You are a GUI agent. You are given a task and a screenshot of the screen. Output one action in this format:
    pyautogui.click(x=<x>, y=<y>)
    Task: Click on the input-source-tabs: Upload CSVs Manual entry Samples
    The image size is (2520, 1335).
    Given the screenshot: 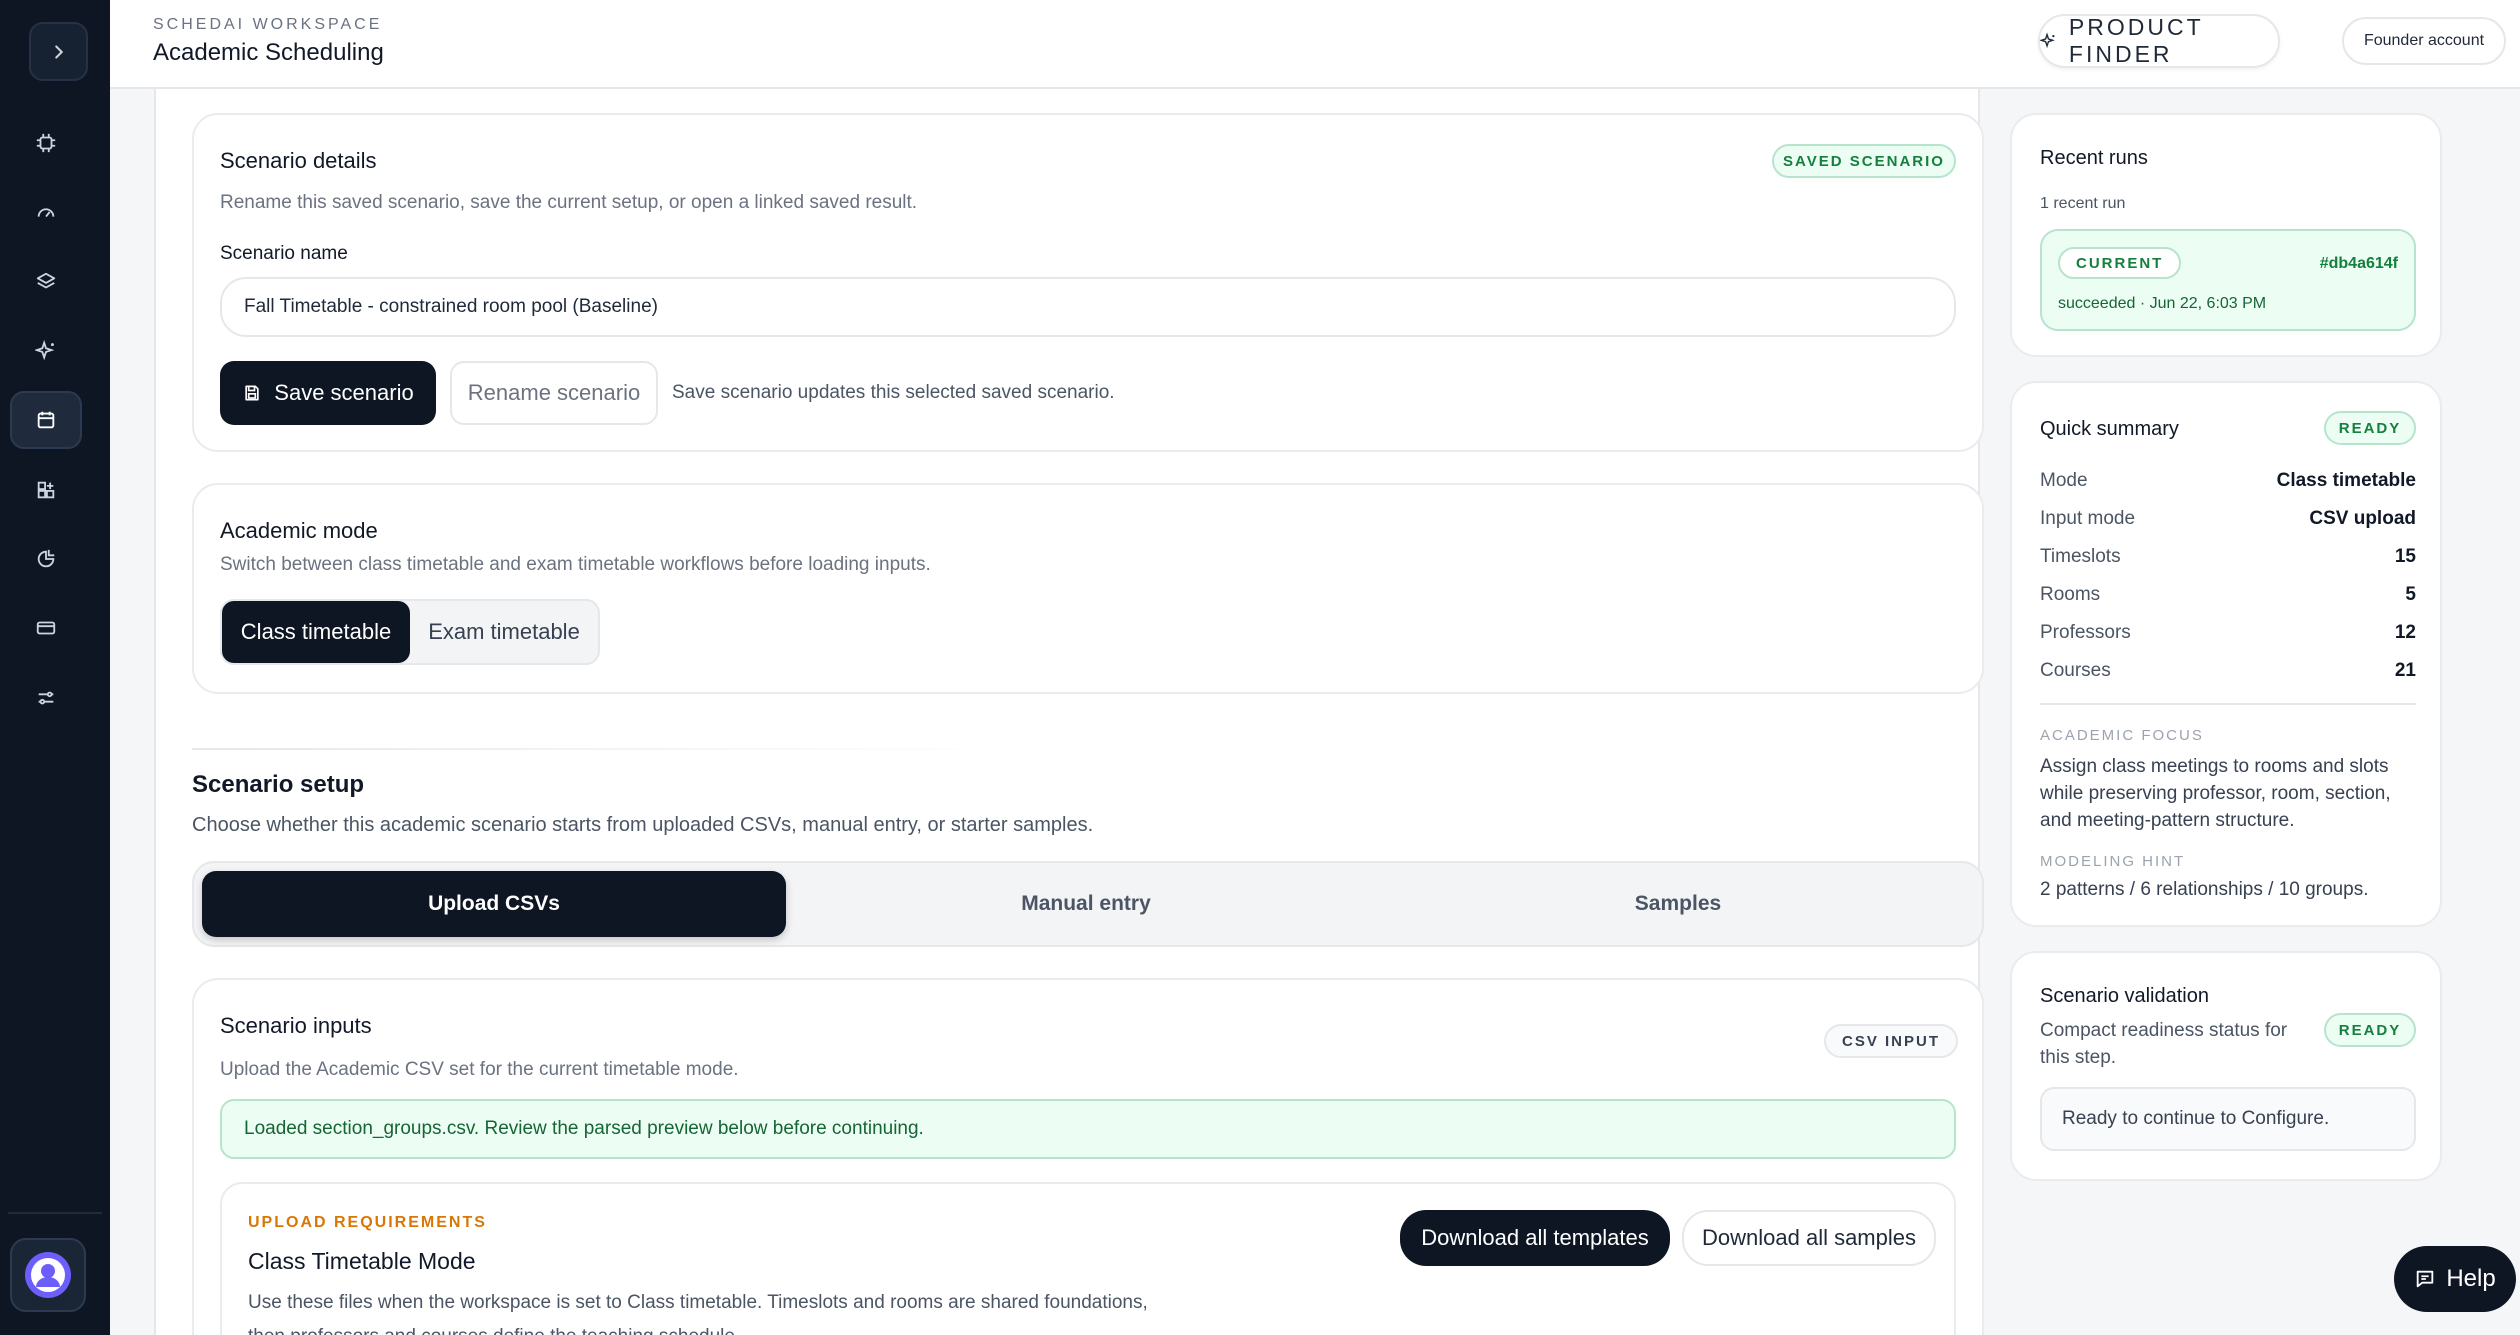 What is the action you would take?
    pyautogui.click(x=1088, y=904)
    